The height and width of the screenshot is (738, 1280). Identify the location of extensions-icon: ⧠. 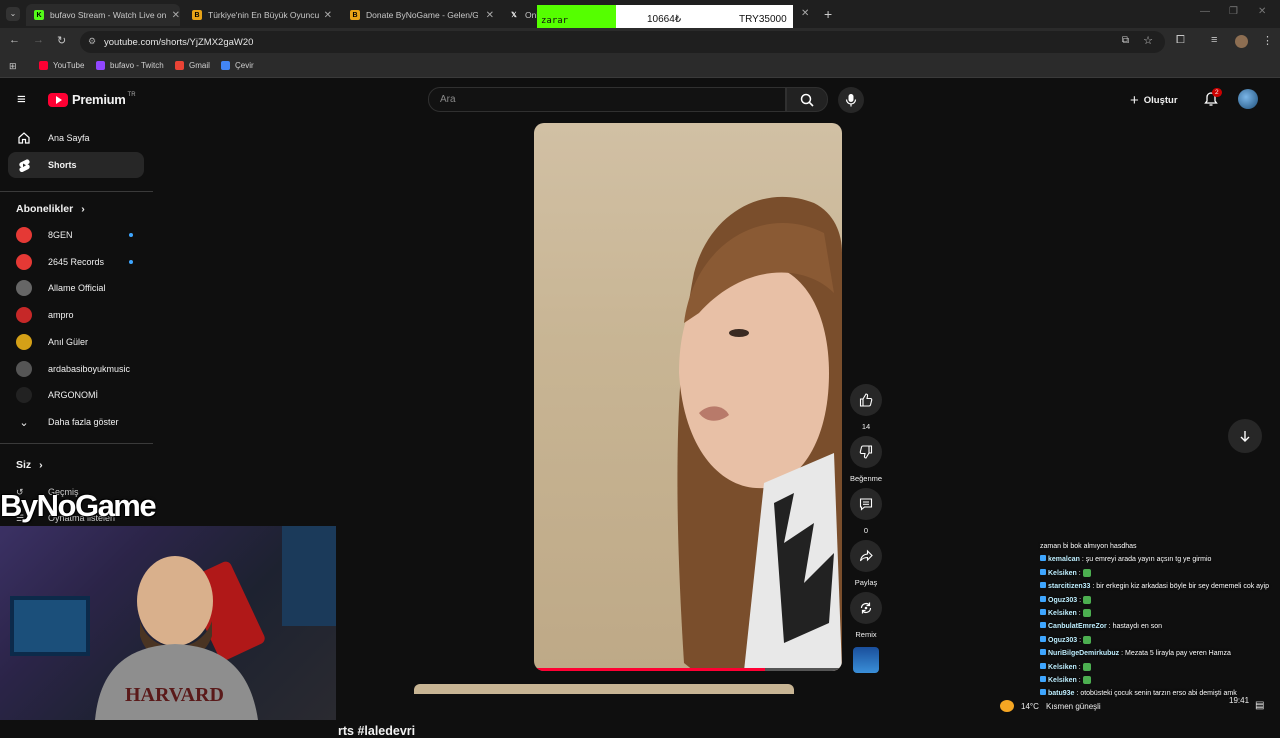
(1180, 40).